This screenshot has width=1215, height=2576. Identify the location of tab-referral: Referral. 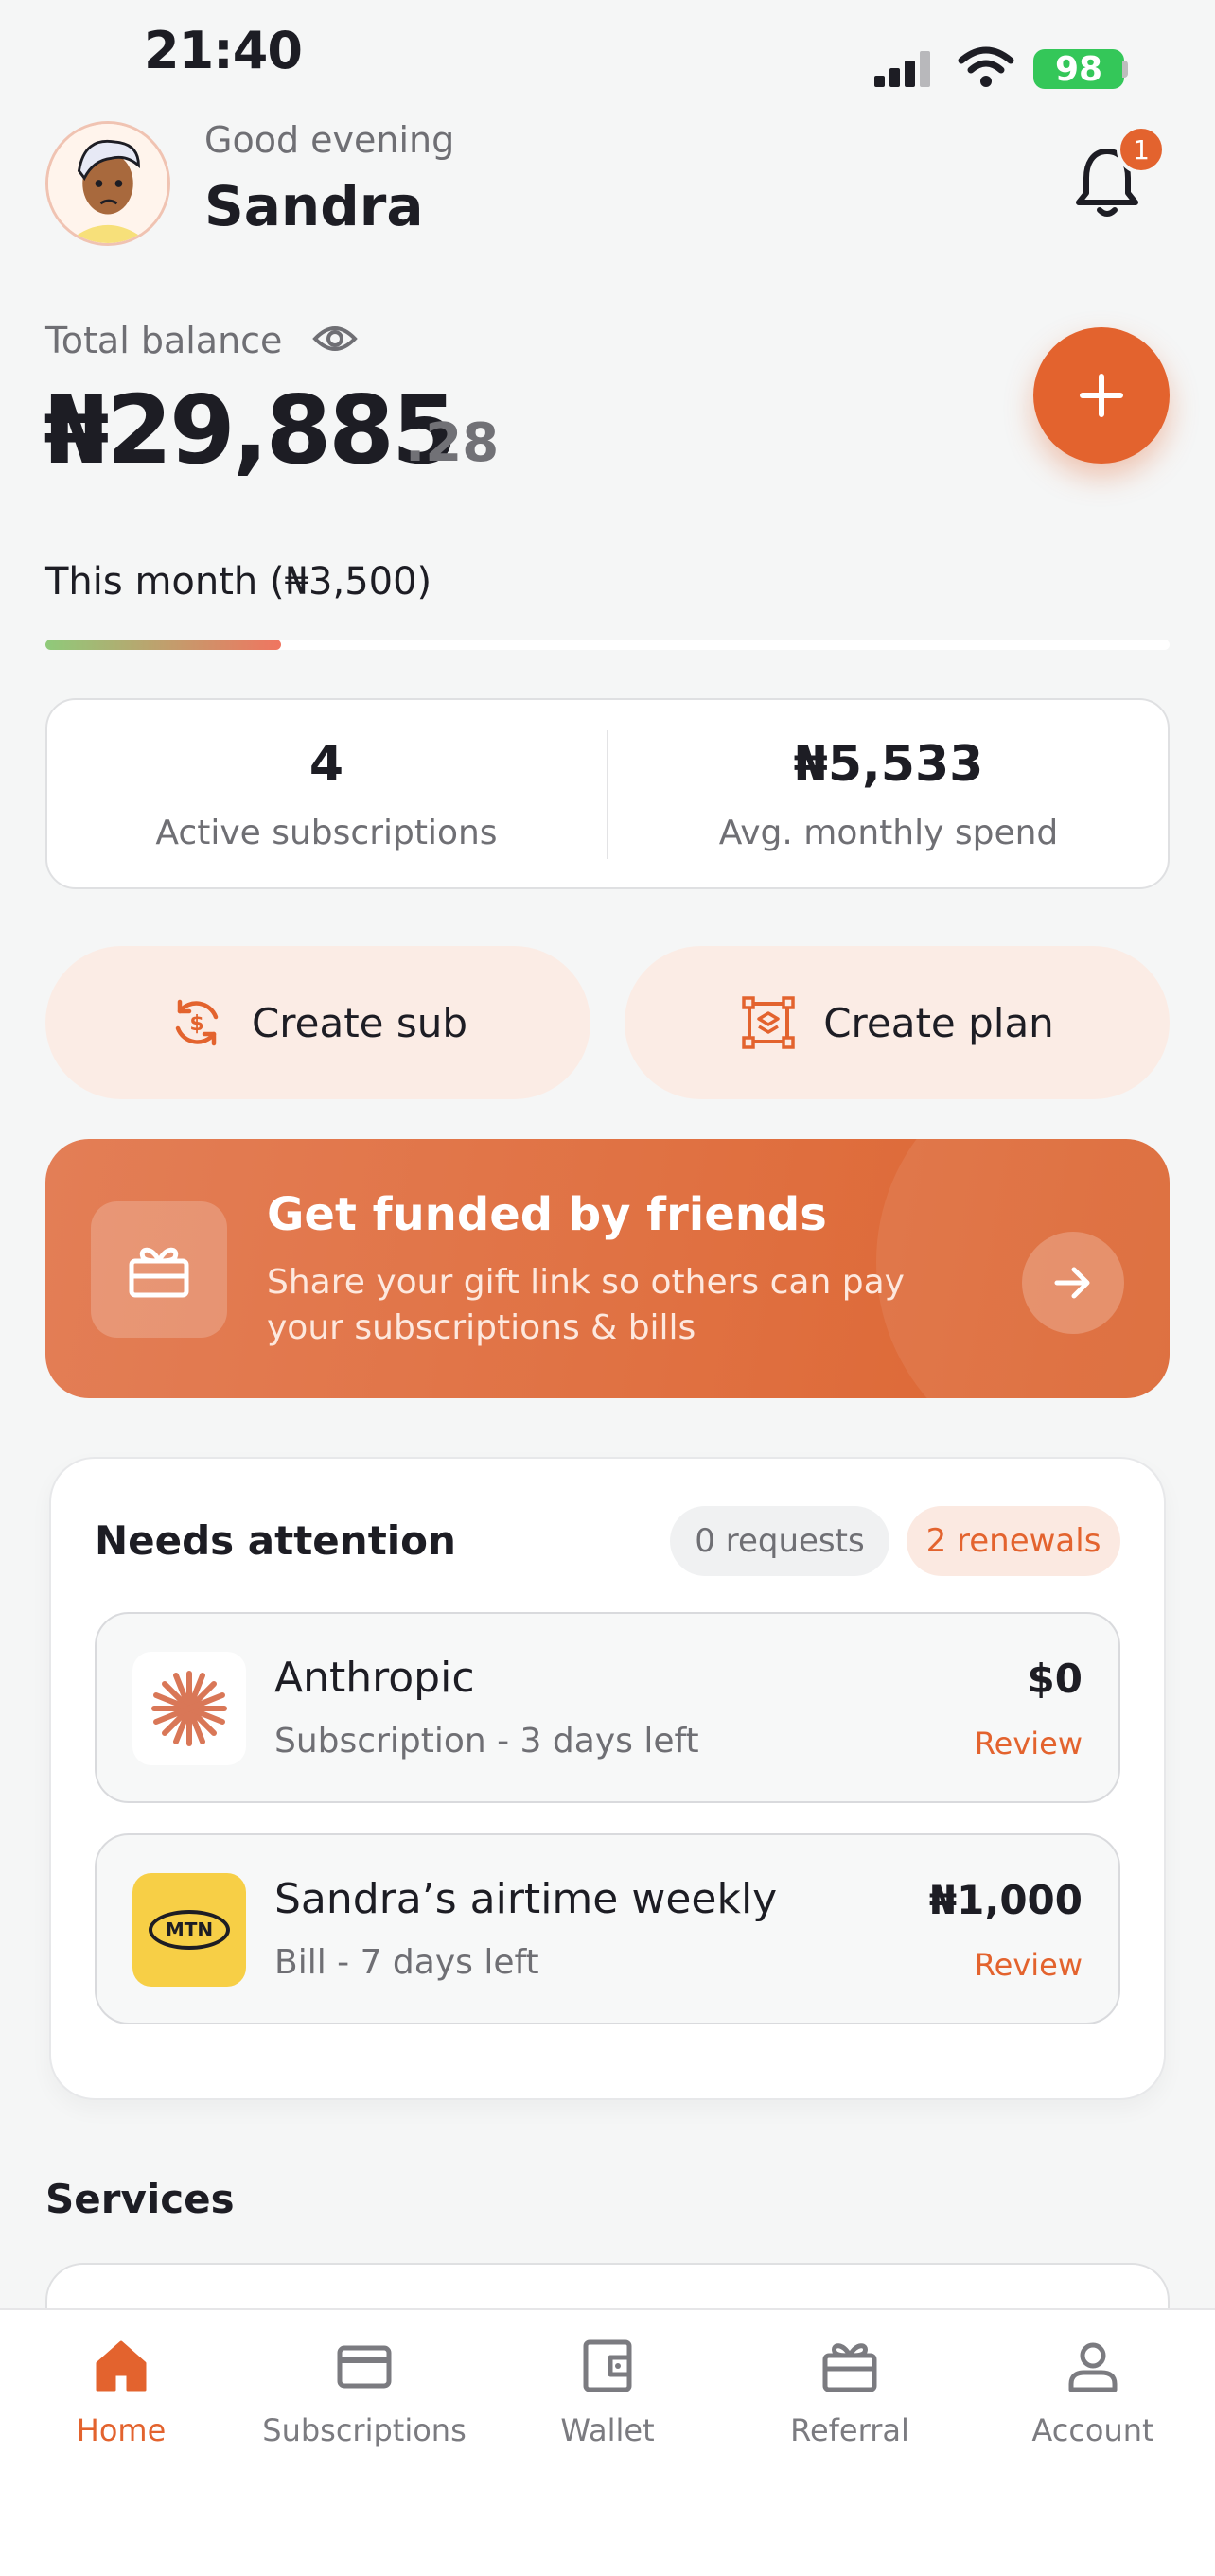
(850, 2393).